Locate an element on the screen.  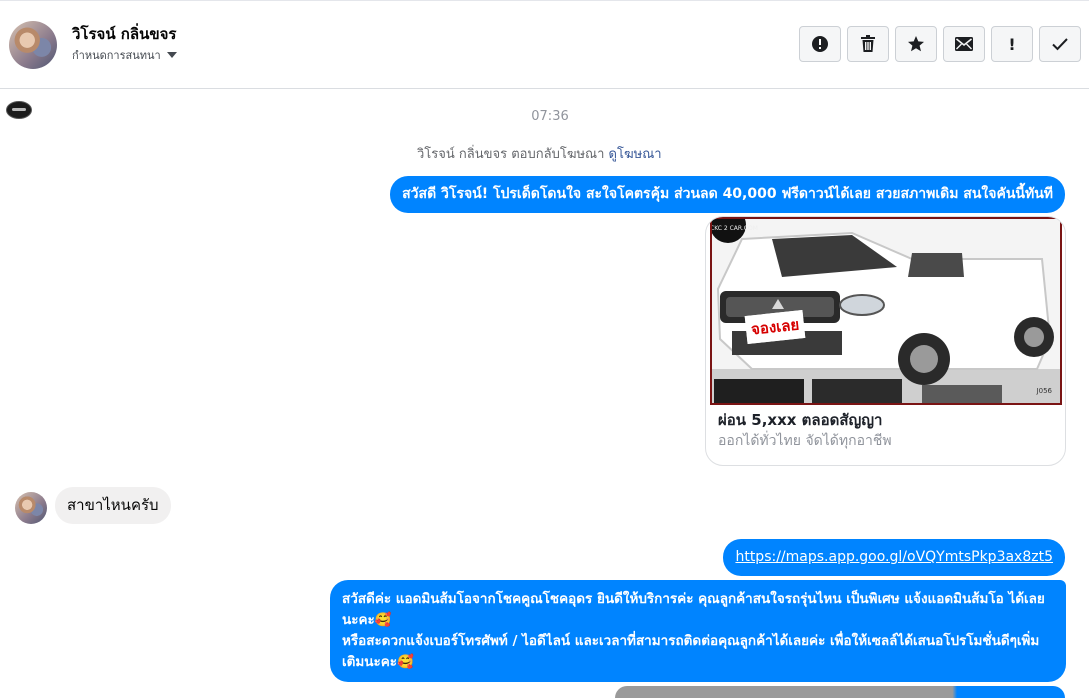
mark-unread-button is located at coordinates (964, 44).